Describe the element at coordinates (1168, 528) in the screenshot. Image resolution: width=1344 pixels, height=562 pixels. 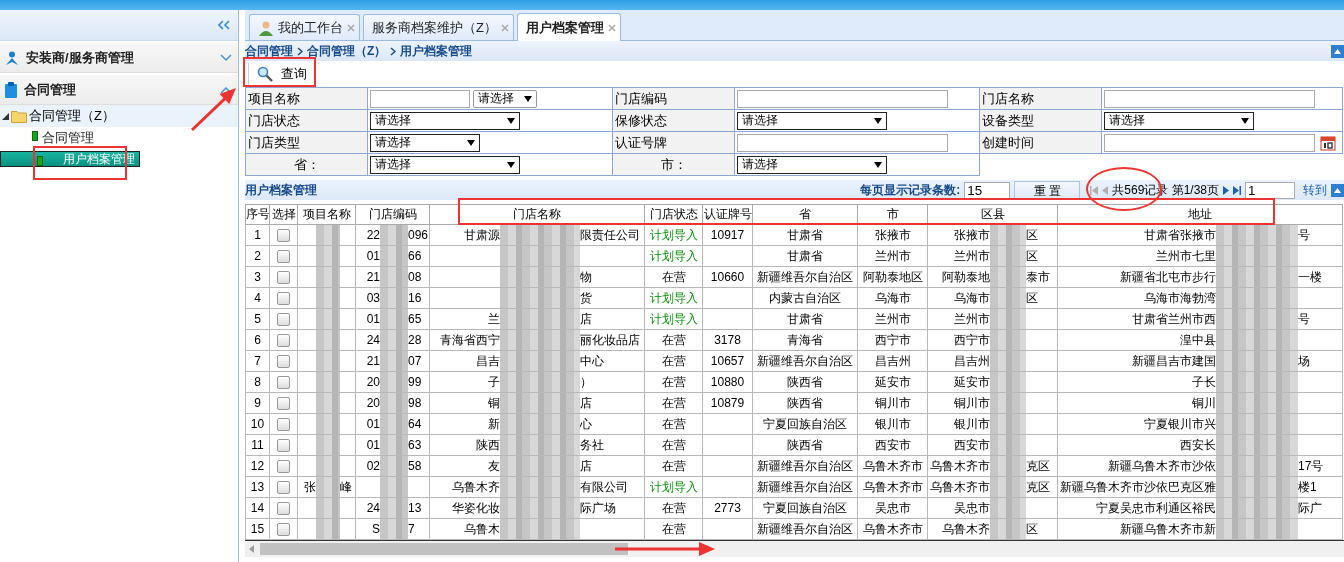
I see `cell-text: 新疆乌鲁木齐市新` at that location.